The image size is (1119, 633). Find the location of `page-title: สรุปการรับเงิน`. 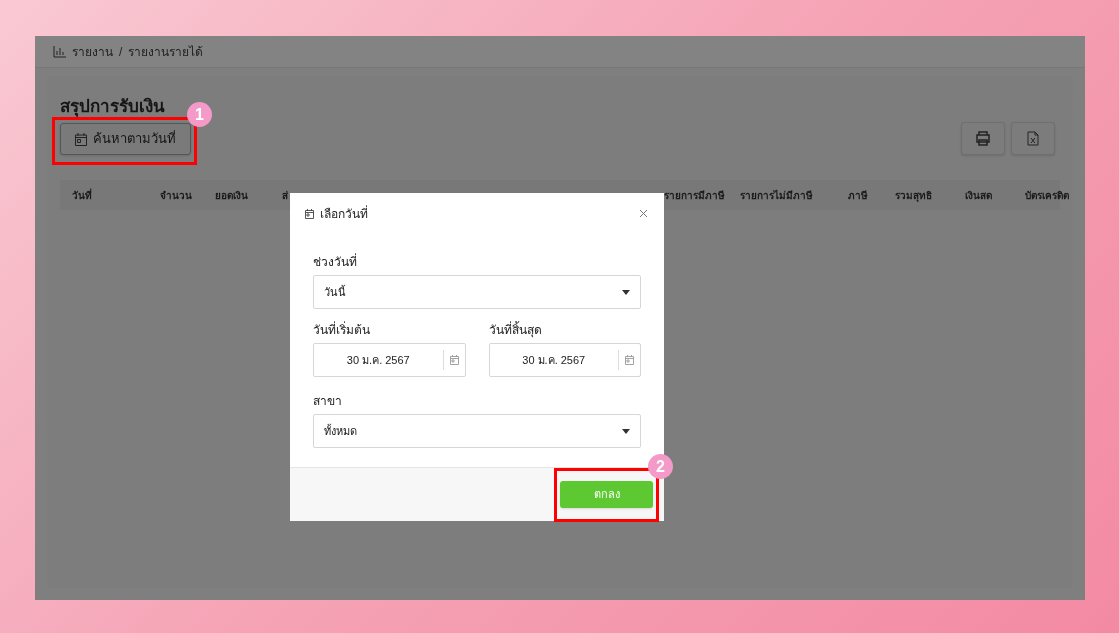

page-title: สรุปการรับเงิน is located at coordinates (113, 107).